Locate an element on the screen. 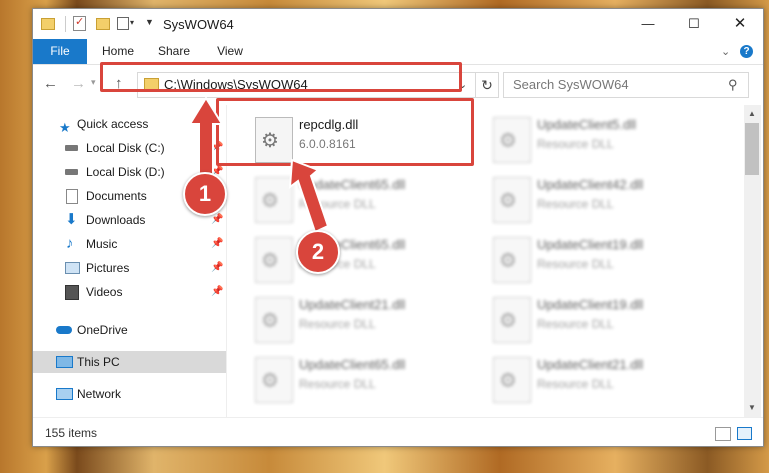 The image size is (769, 473). arrow-1-icon is located at coordinates (206, 137).